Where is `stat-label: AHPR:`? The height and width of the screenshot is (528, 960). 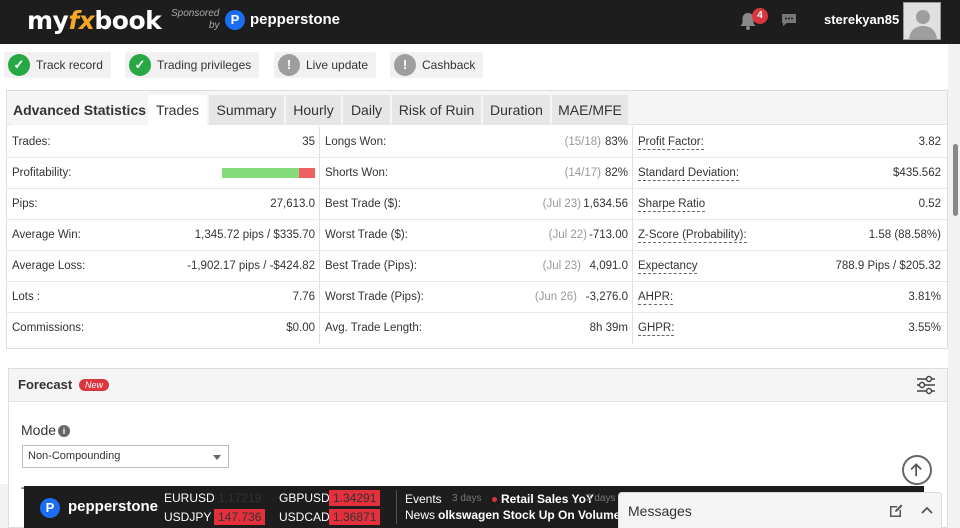 stat-label: AHPR: is located at coordinates (656, 297).